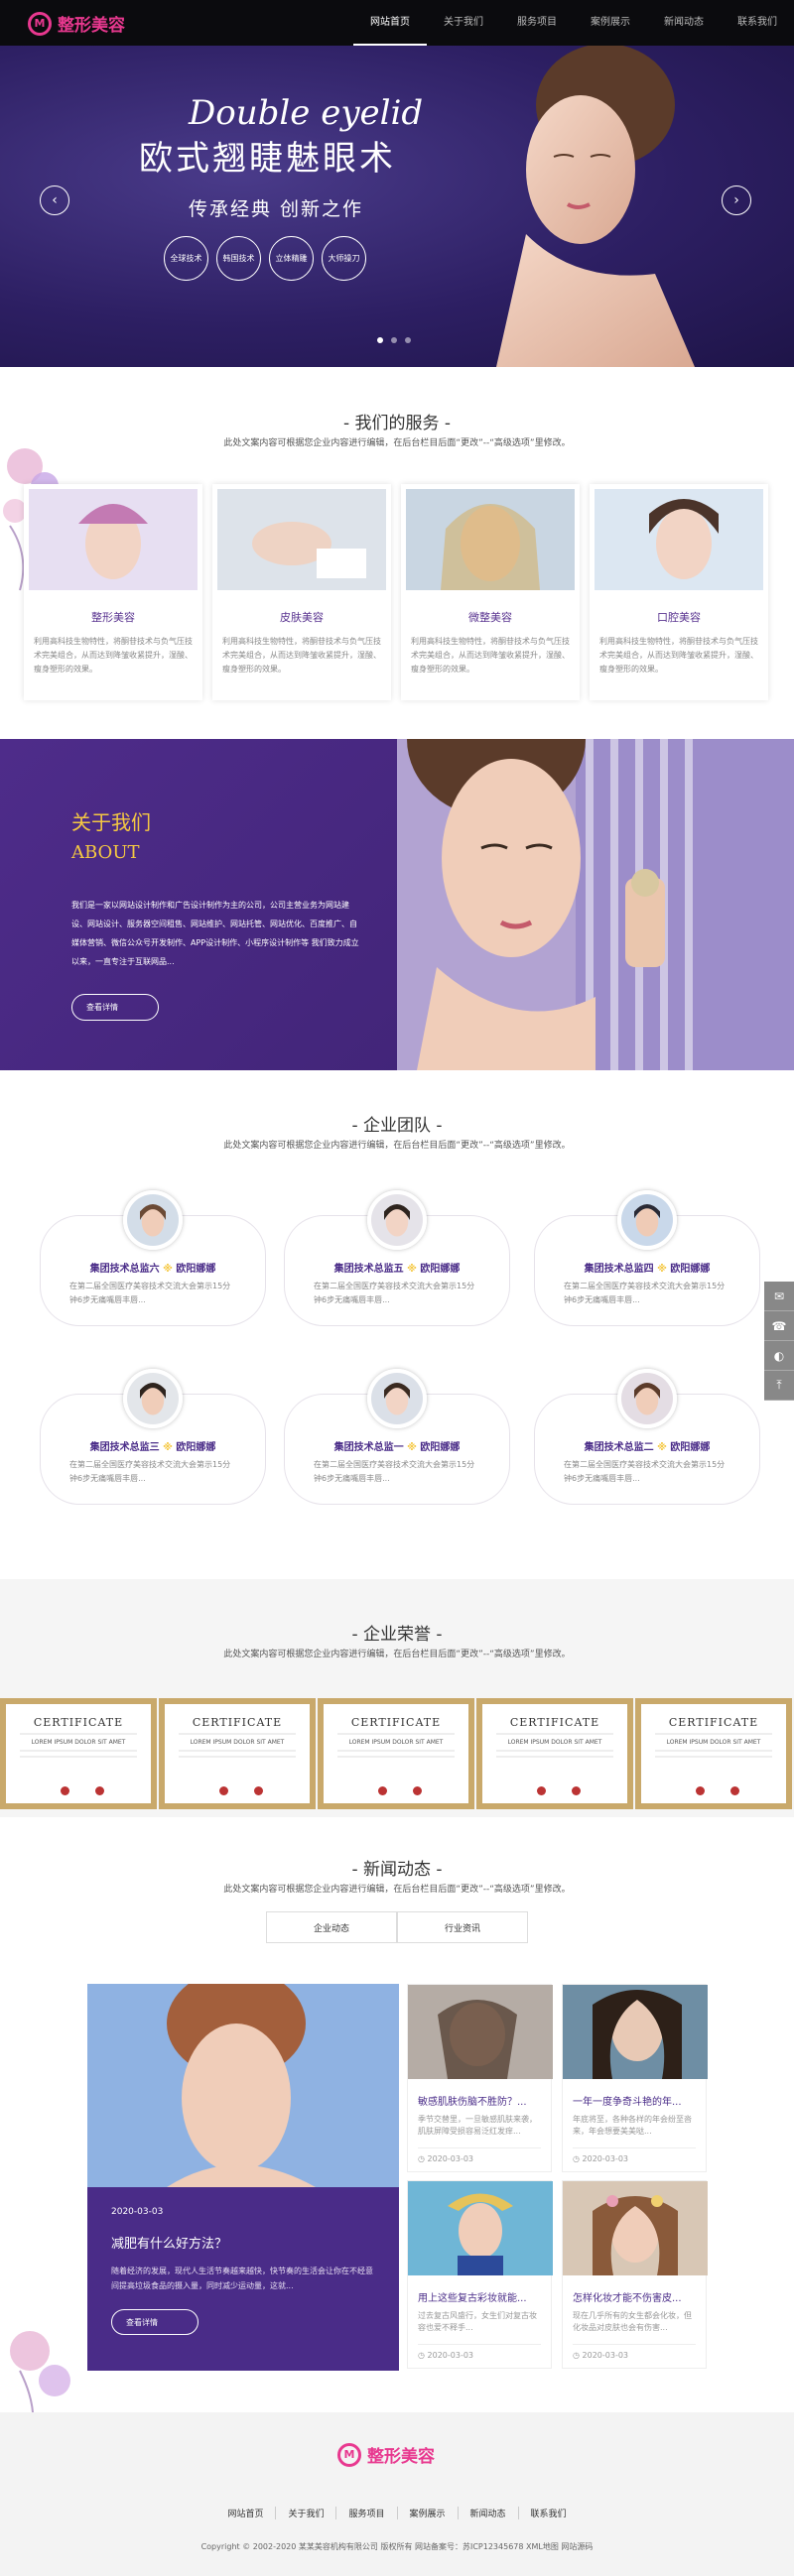  I want to click on nav-news: 新闻动态, so click(684, 23).